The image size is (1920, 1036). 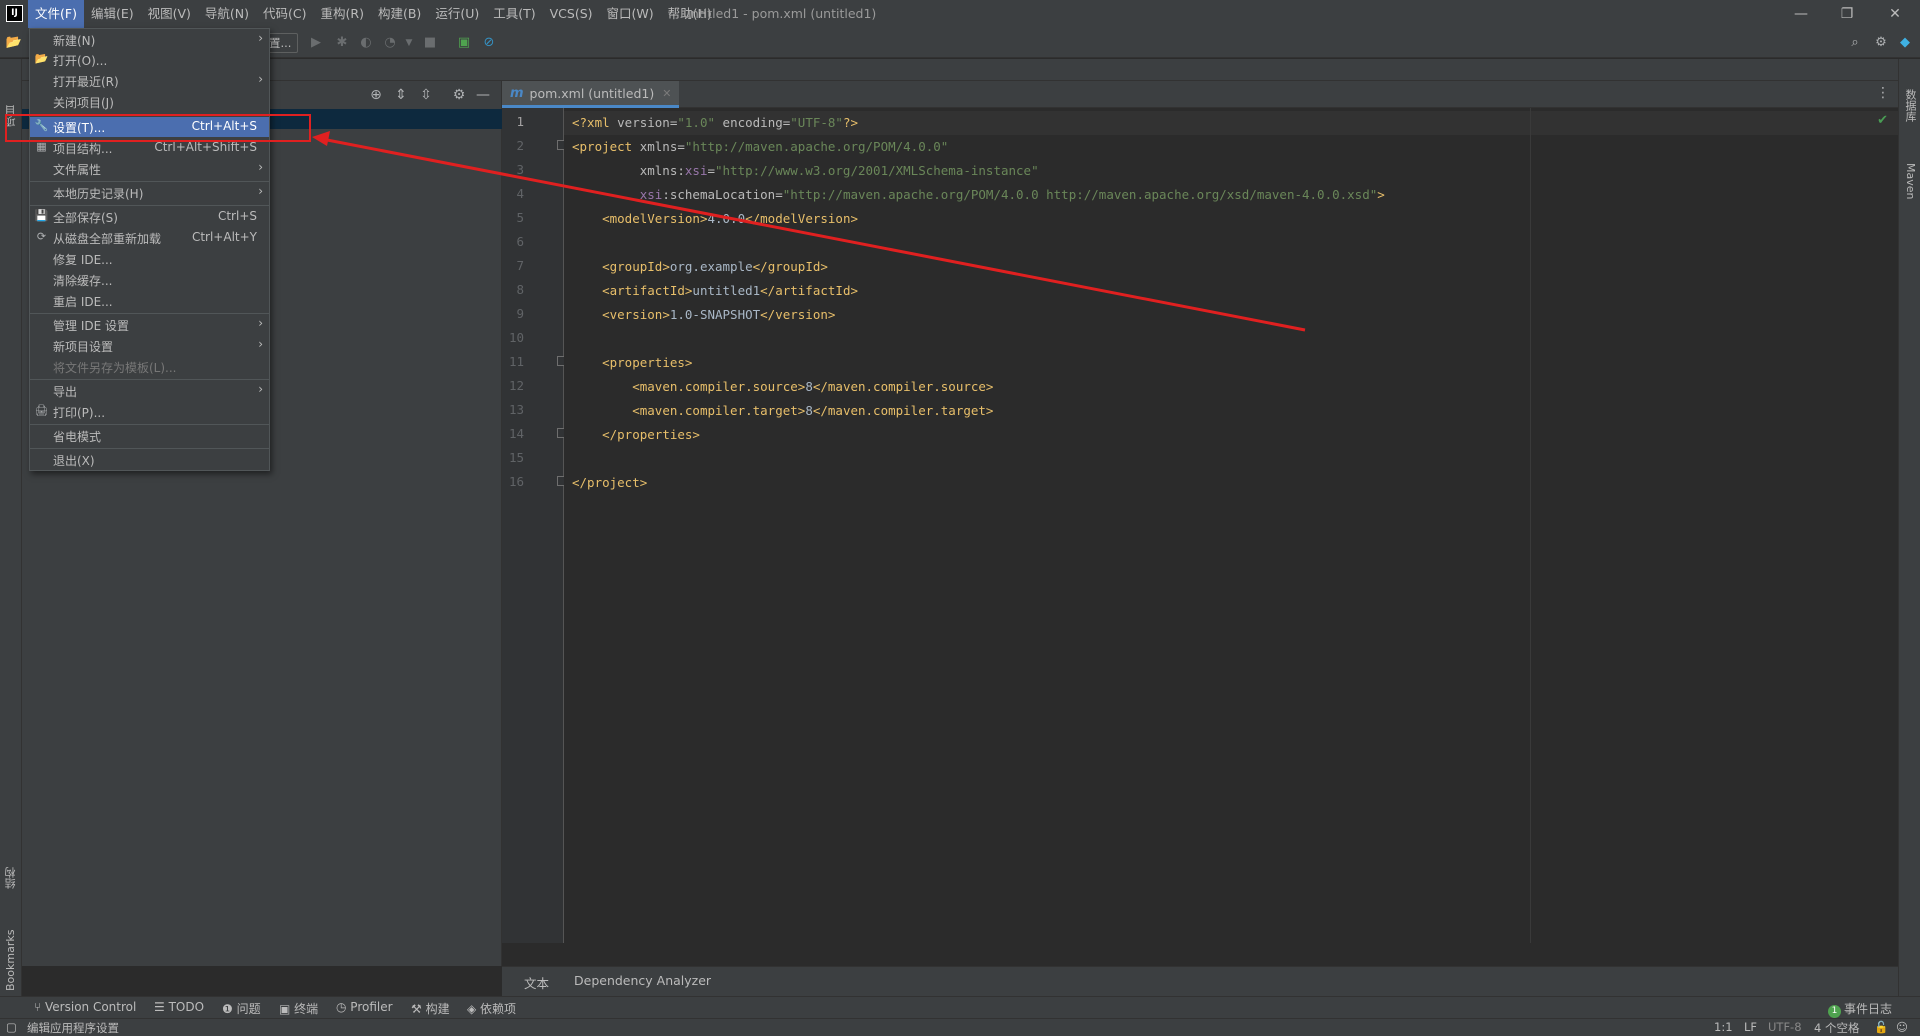 I want to click on editor-mode-tabs: 文本 Dependency Analyzer, so click(x=1200, y=983).